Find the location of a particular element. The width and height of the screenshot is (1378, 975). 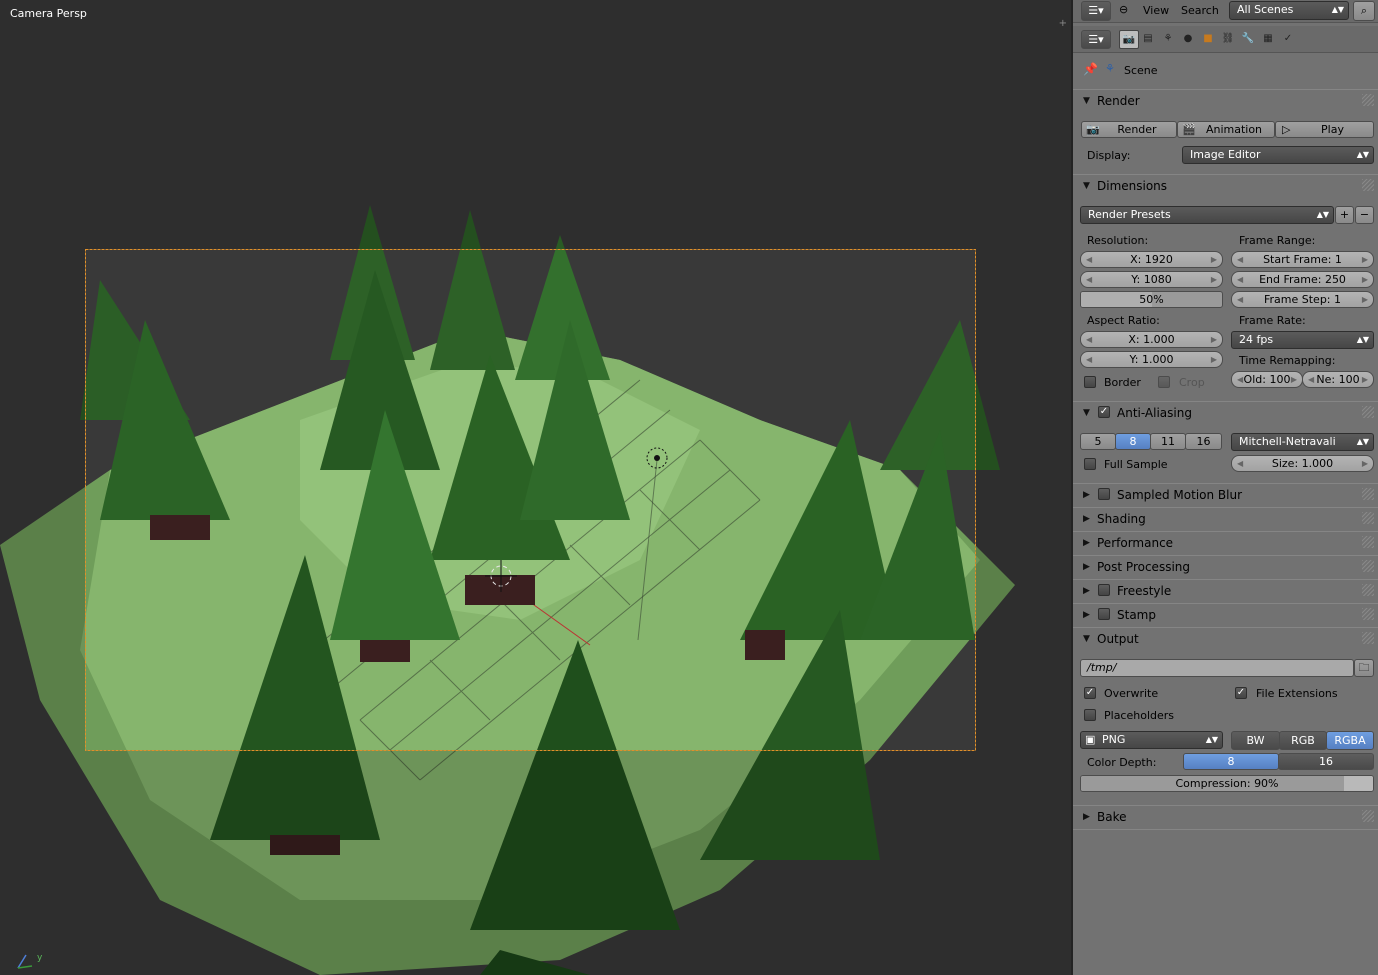

motion-blur-panel-header: ▶ Sampled Motion Blur is located at coordinates (1225, 494).